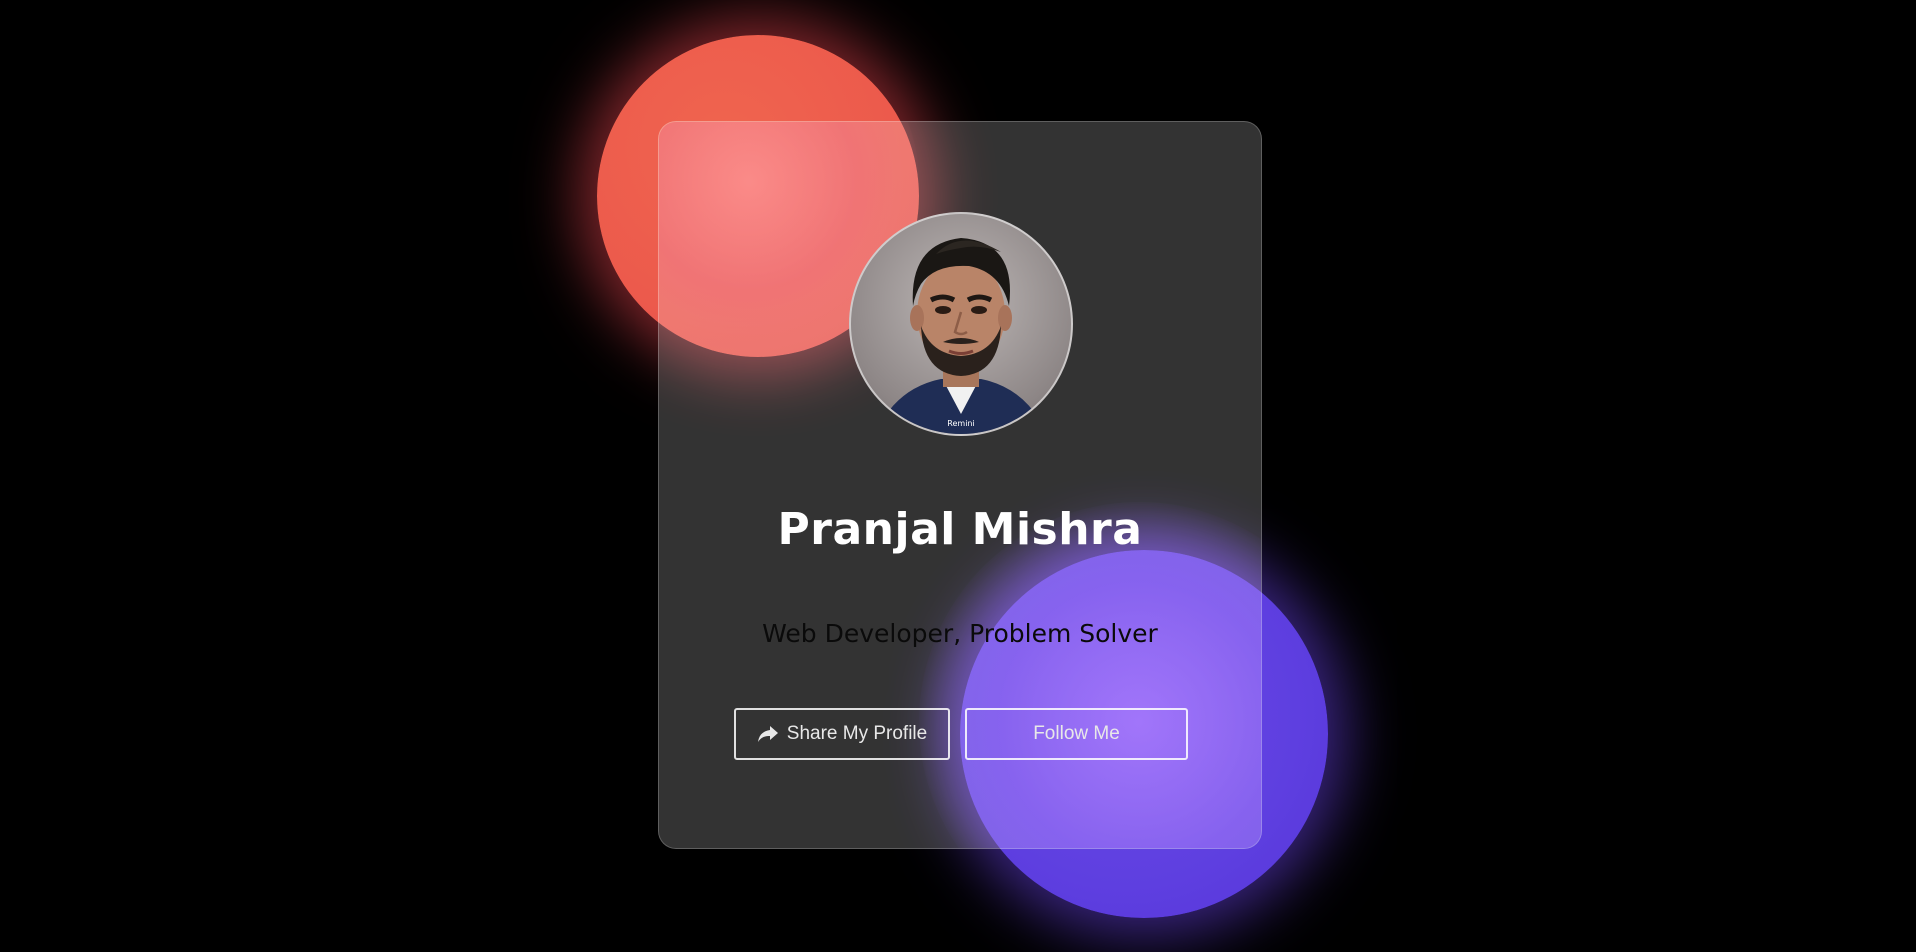 The height and width of the screenshot is (952, 1916). I want to click on share-arrow-icon, so click(768, 734).